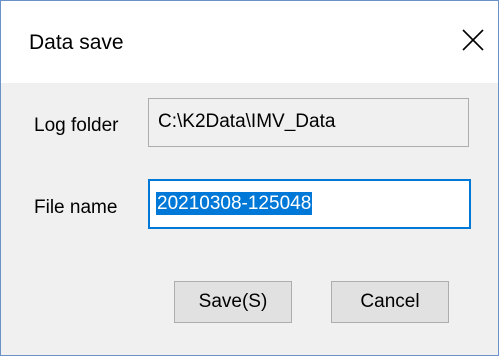 The height and width of the screenshot is (356, 499). Describe the element at coordinates (76, 125) in the screenshot. I see `log-folder-label: Log folder` at that location.